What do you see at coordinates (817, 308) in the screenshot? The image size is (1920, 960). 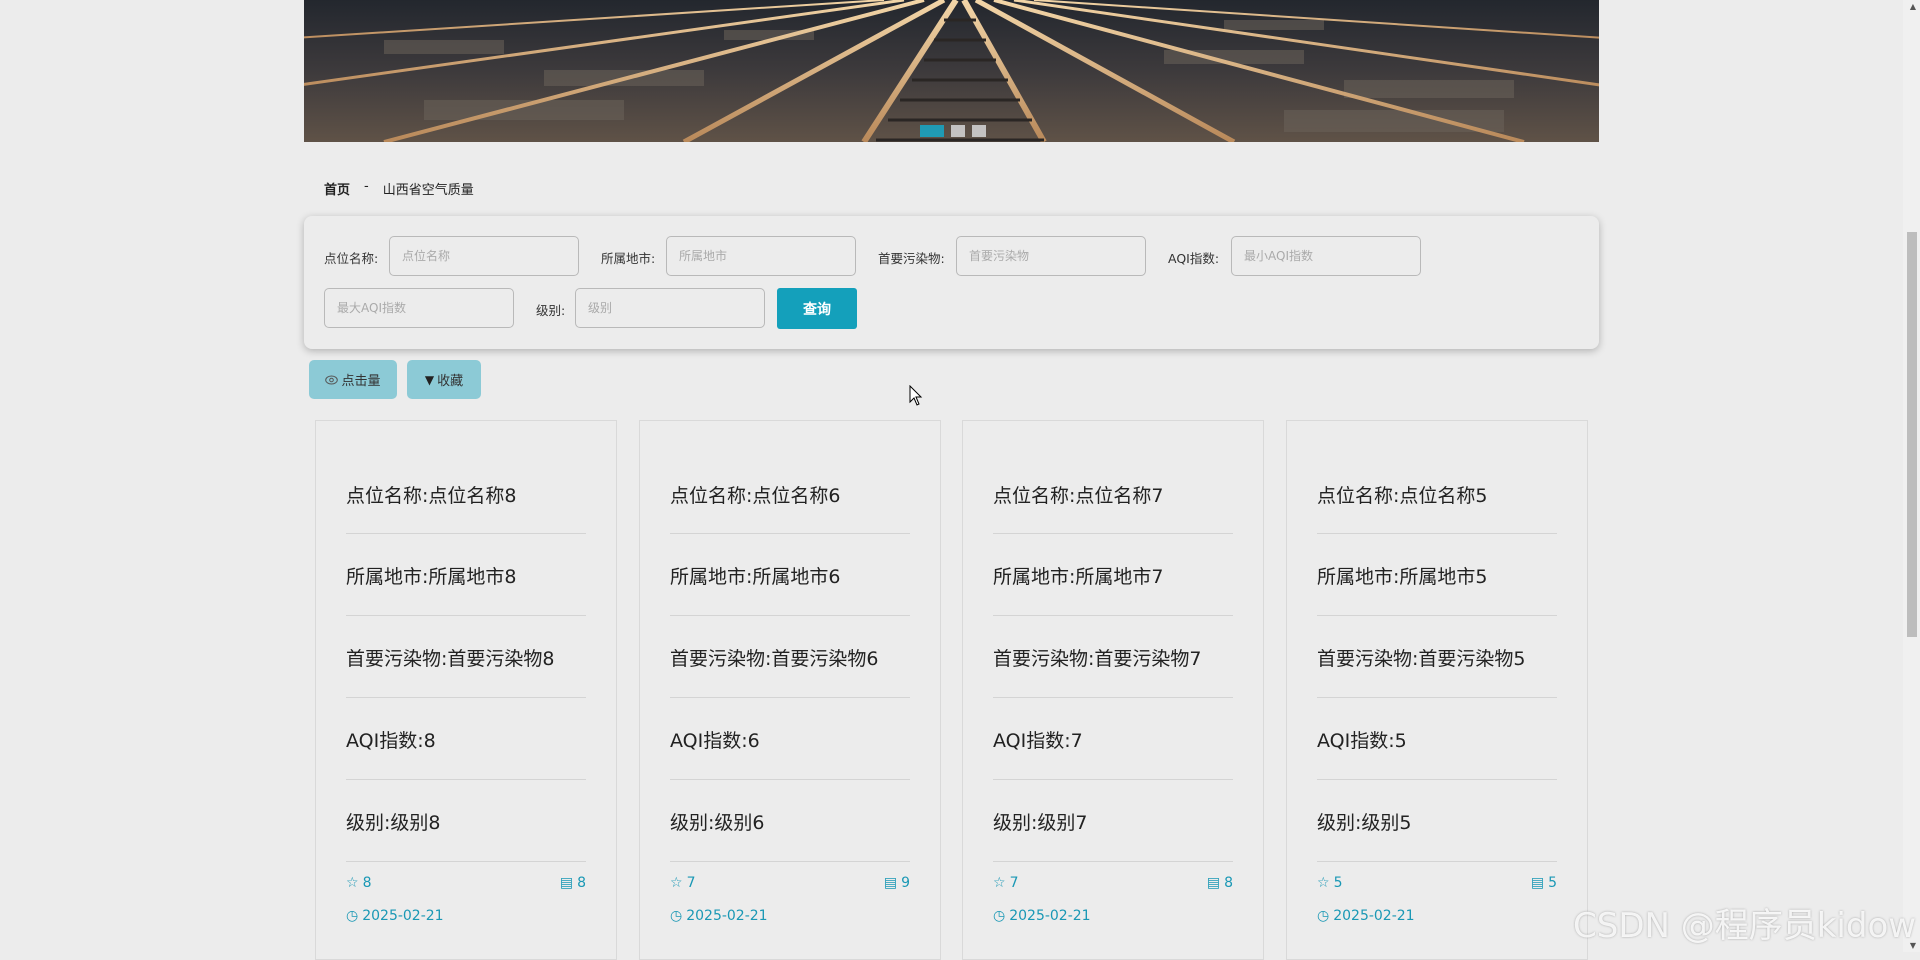 I see `query-button: 查询` at bounding box center [817, 308].